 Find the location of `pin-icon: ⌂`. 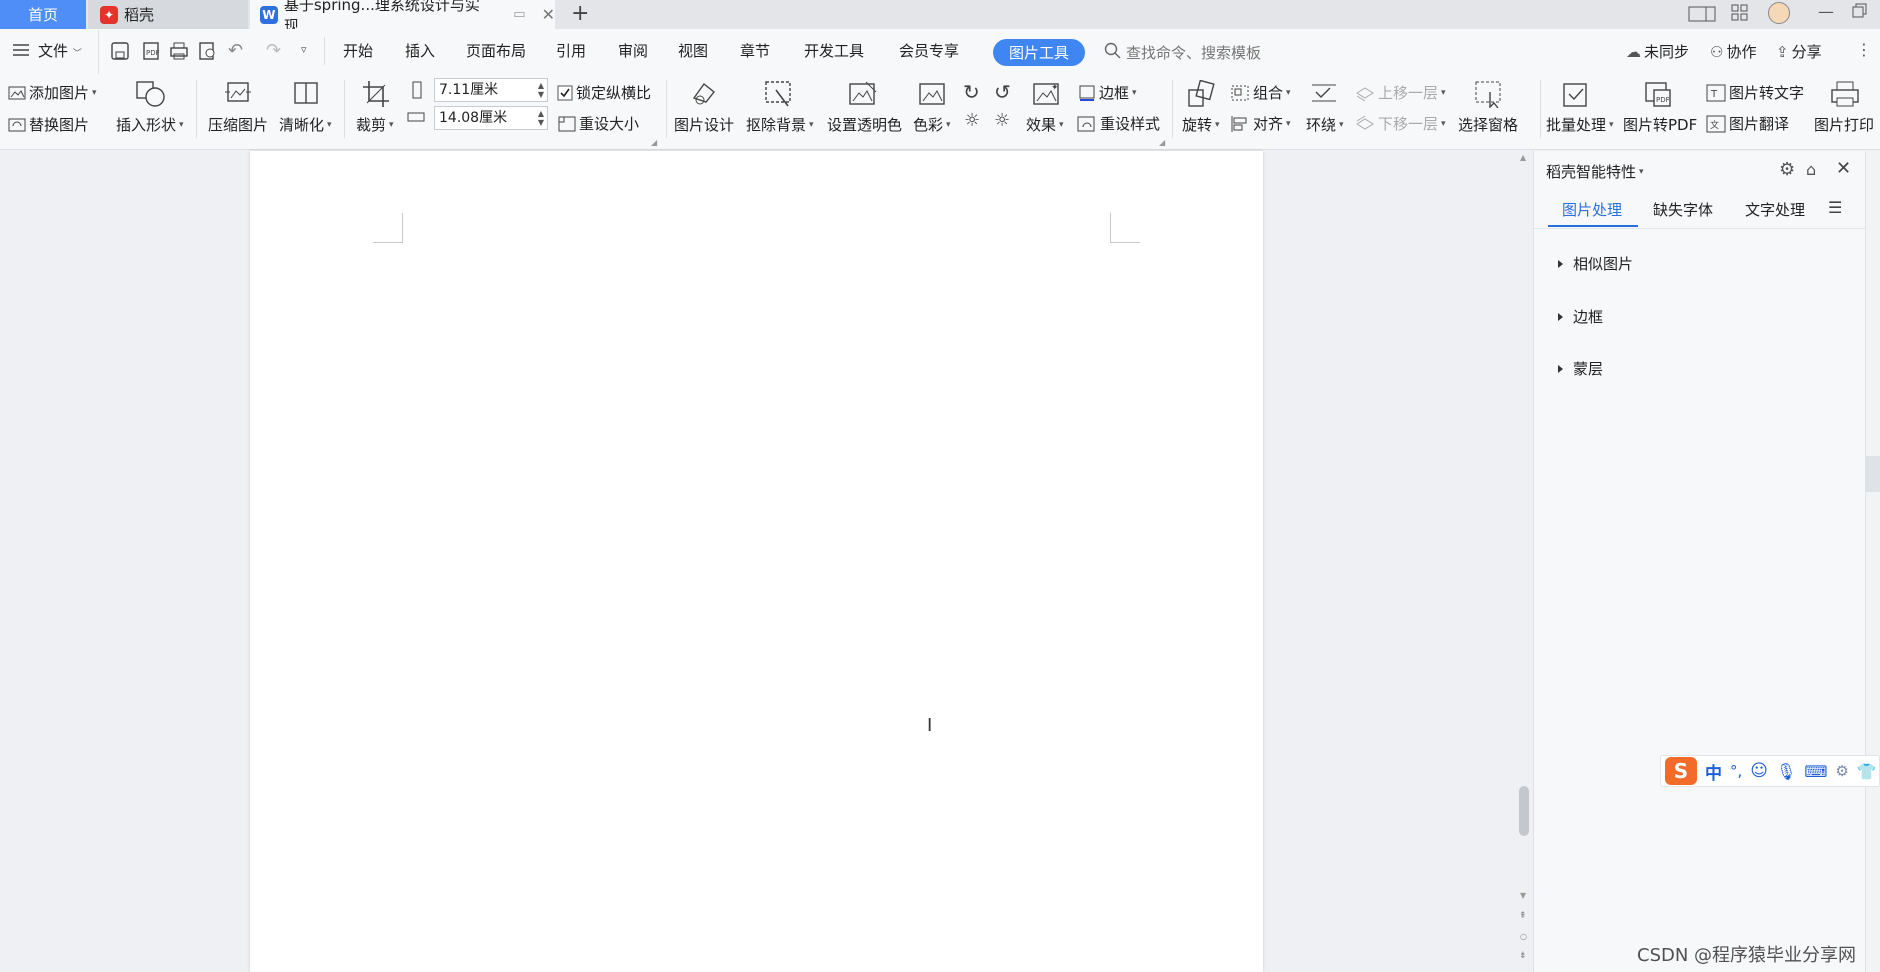

pin-icon: ⌂ is located at coordinates (1811, 169).